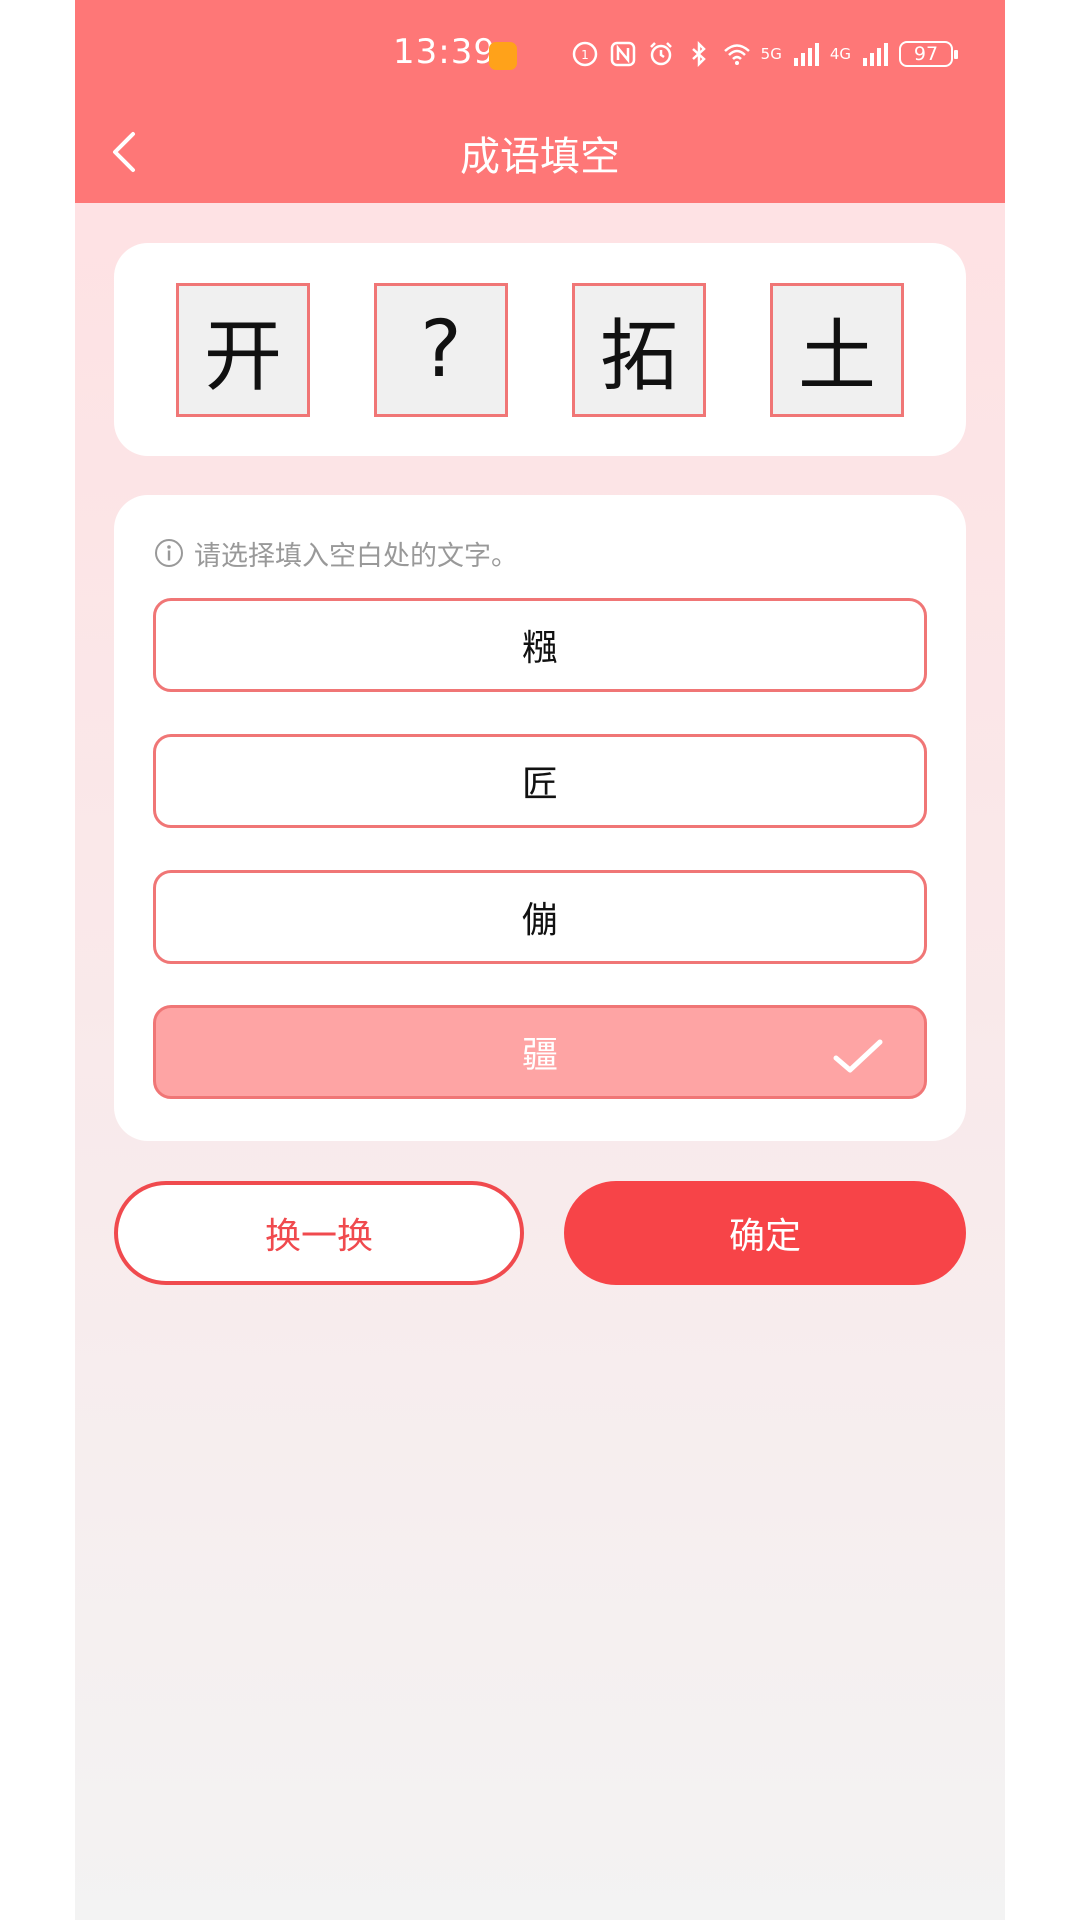  Describe the element at coordinates (441, 350) in the screenshot. I see `idiom-char-blank: ?` at that location.